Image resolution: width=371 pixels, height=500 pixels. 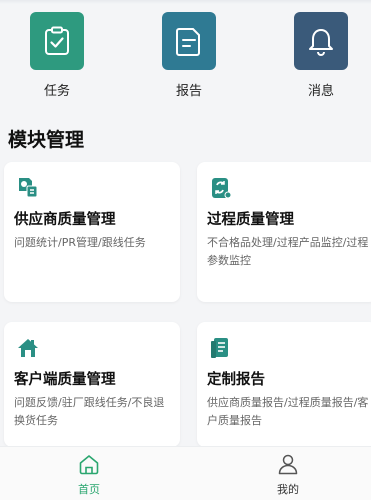 I want to click on tab-home: 首页, so click(x=89, y=475).